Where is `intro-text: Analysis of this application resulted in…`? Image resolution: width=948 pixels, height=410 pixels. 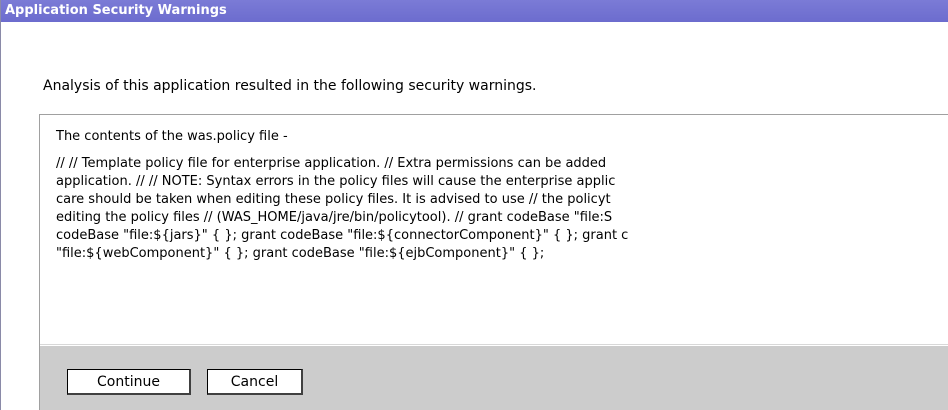 intro-text: Analysis of this application resulted in… is located at coordinates (290, 86).